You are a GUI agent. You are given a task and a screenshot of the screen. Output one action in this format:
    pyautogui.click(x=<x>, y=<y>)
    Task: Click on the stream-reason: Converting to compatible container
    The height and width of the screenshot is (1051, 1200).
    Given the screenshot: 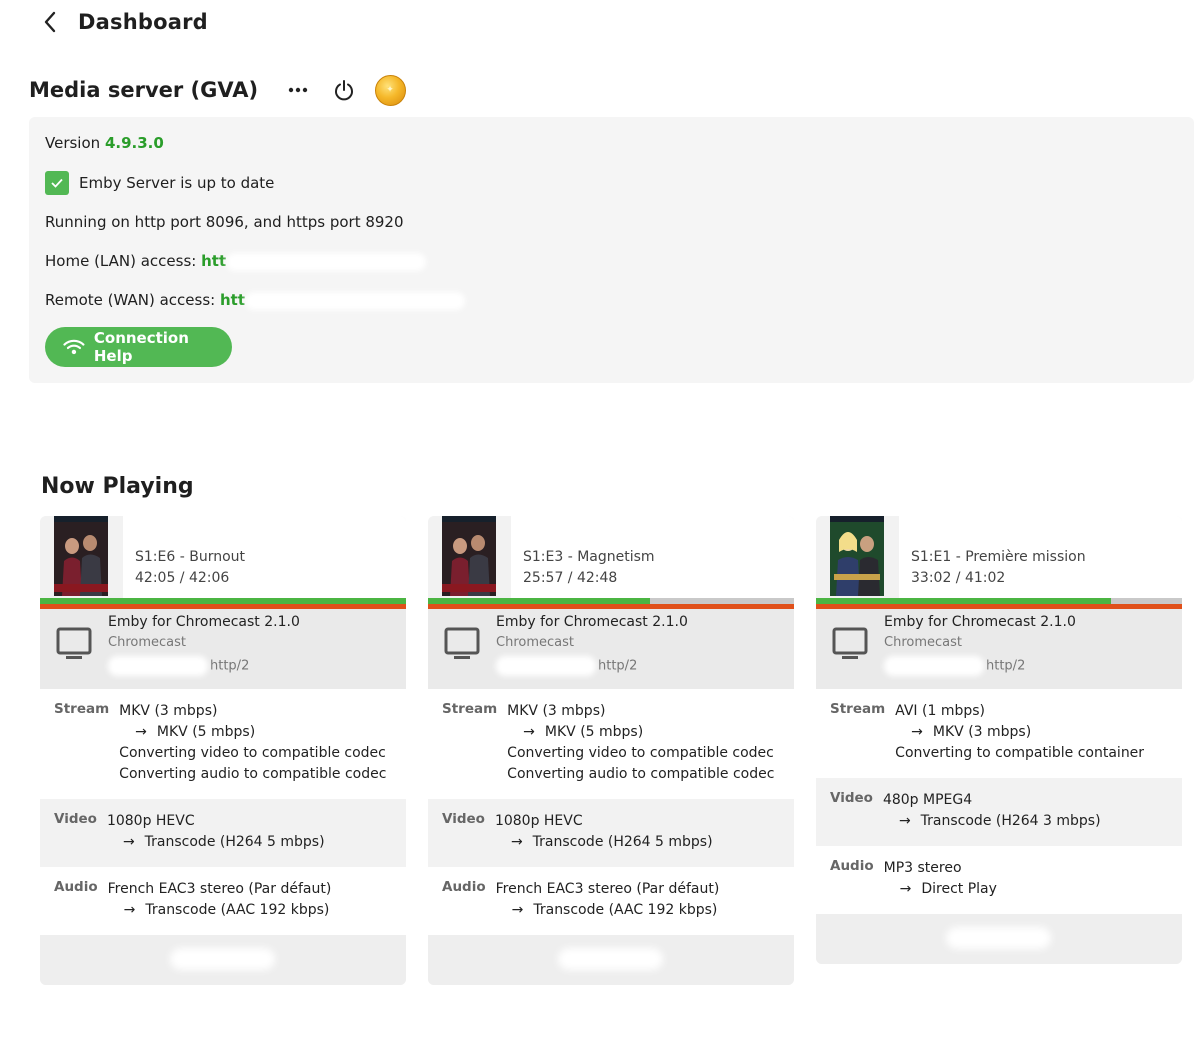 What is the action you would take?
    pyautogui.click(x=1020, y=753)
    